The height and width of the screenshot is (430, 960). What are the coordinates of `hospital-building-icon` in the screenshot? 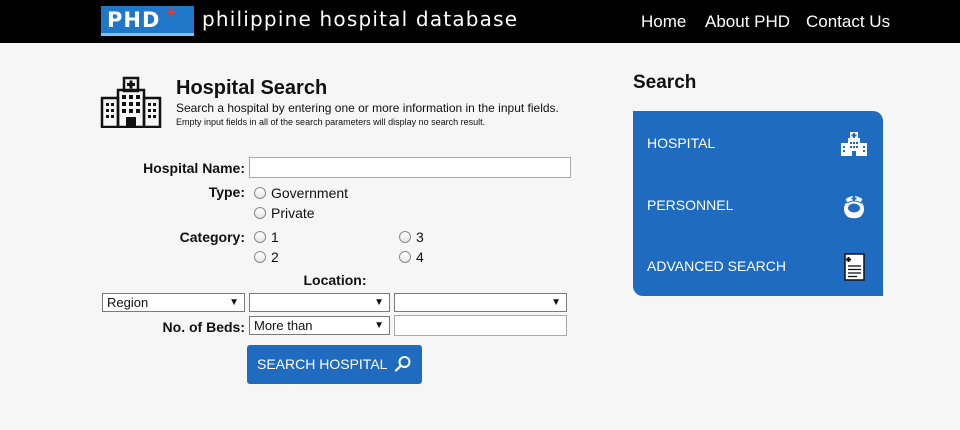 It's located at (131, 102).